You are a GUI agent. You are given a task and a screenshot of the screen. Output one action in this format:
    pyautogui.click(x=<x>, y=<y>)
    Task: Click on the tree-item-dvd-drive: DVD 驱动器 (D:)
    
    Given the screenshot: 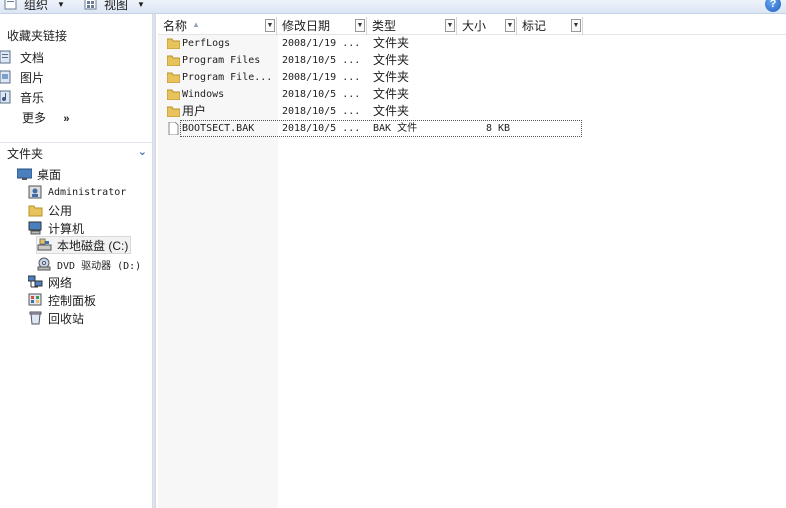 What is the action you would take?
    pyautogui.click(x=89, y=264)
    